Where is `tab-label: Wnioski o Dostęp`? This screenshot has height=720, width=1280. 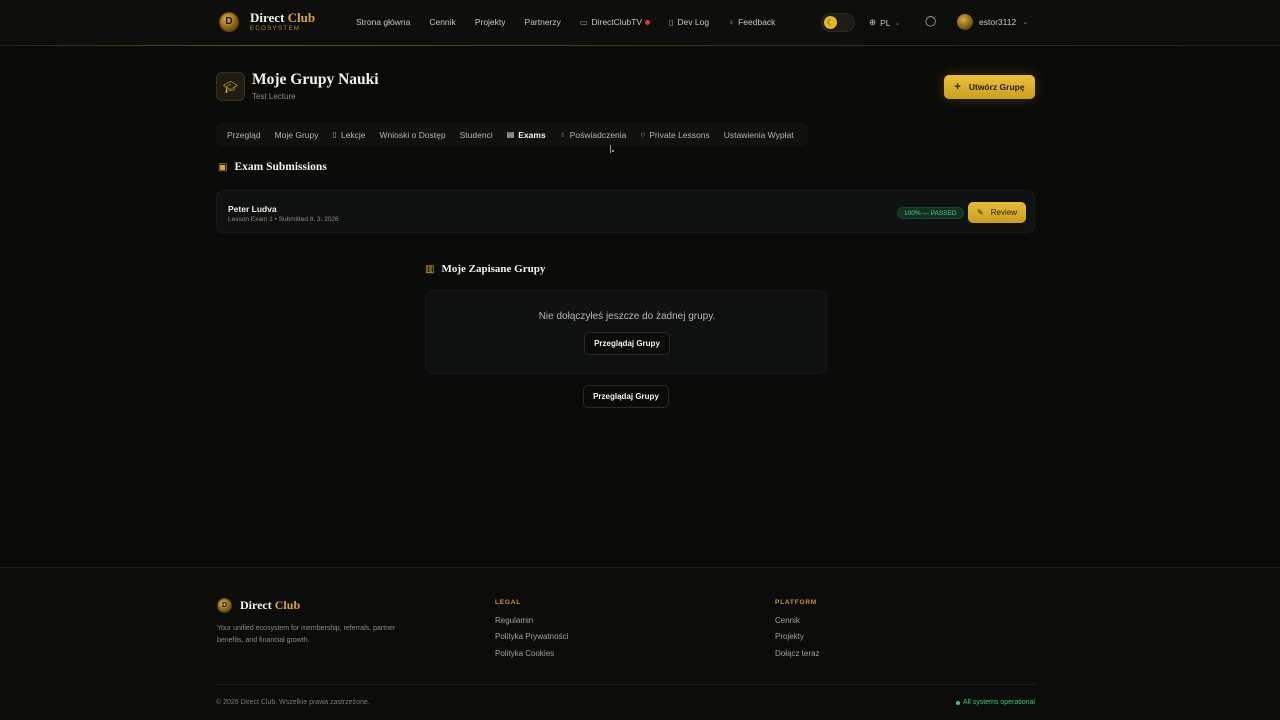
tab-label: Wnioski o Dostęp is located at coordinates (412, 134).